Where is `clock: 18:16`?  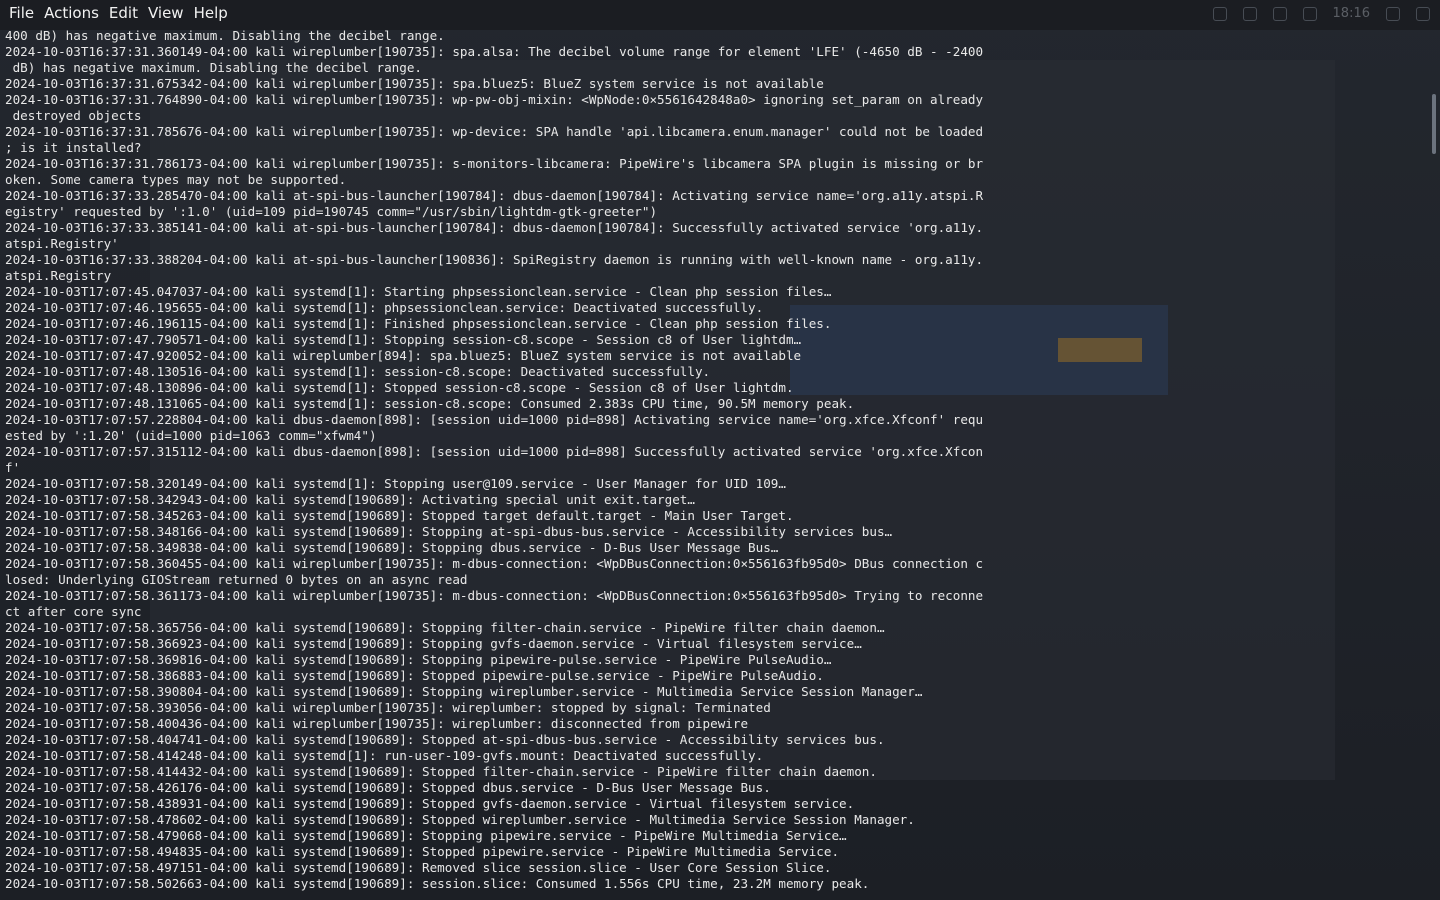 clock: 18:16 is located at coordinates (1351, 13).